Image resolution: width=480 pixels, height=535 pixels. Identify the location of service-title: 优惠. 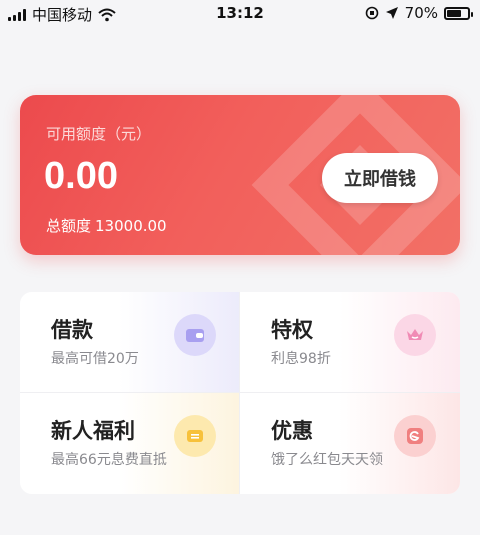
(292, 431).